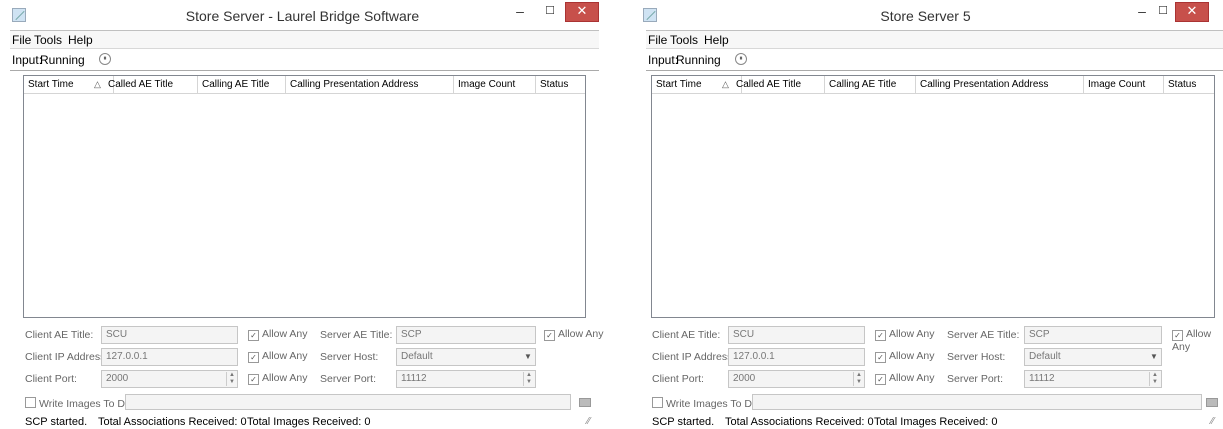  Describe the element at coordinates (925, 15) in the screenshot. I see `title-bar: Store Server 5 – ☐ ✕` at that location.